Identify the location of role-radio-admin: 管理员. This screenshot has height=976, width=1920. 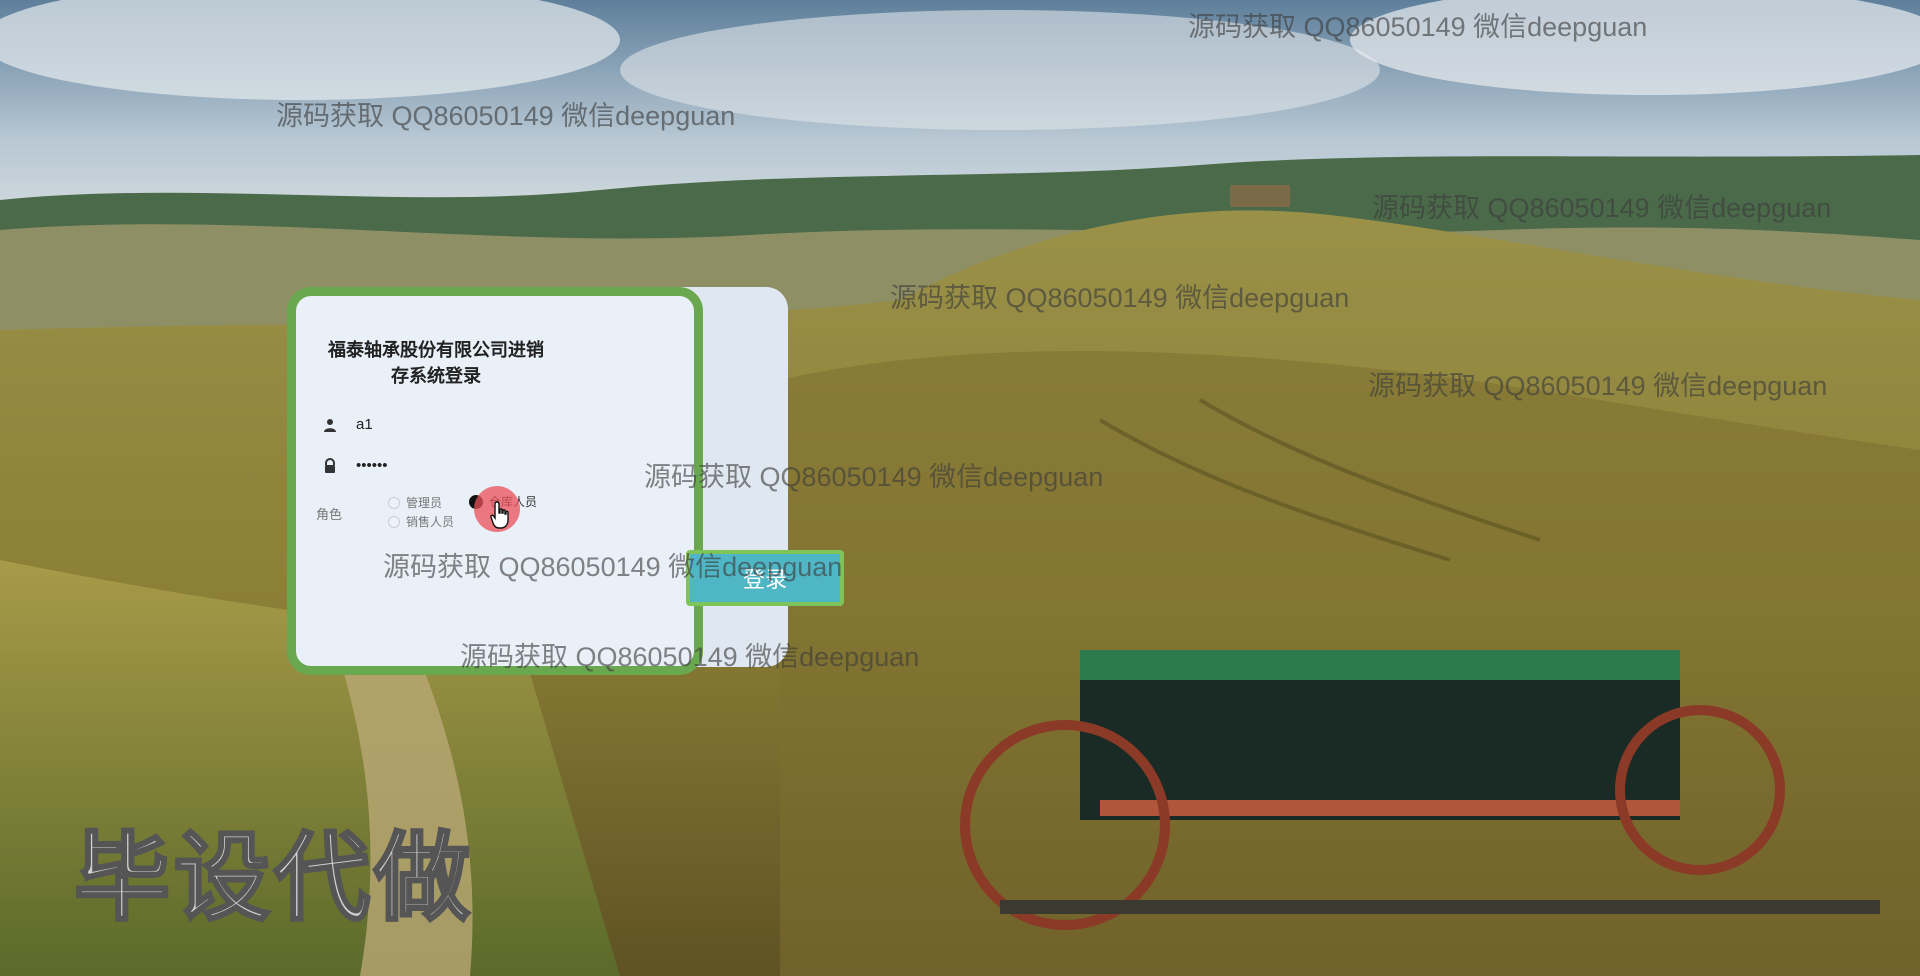
(415, 502).